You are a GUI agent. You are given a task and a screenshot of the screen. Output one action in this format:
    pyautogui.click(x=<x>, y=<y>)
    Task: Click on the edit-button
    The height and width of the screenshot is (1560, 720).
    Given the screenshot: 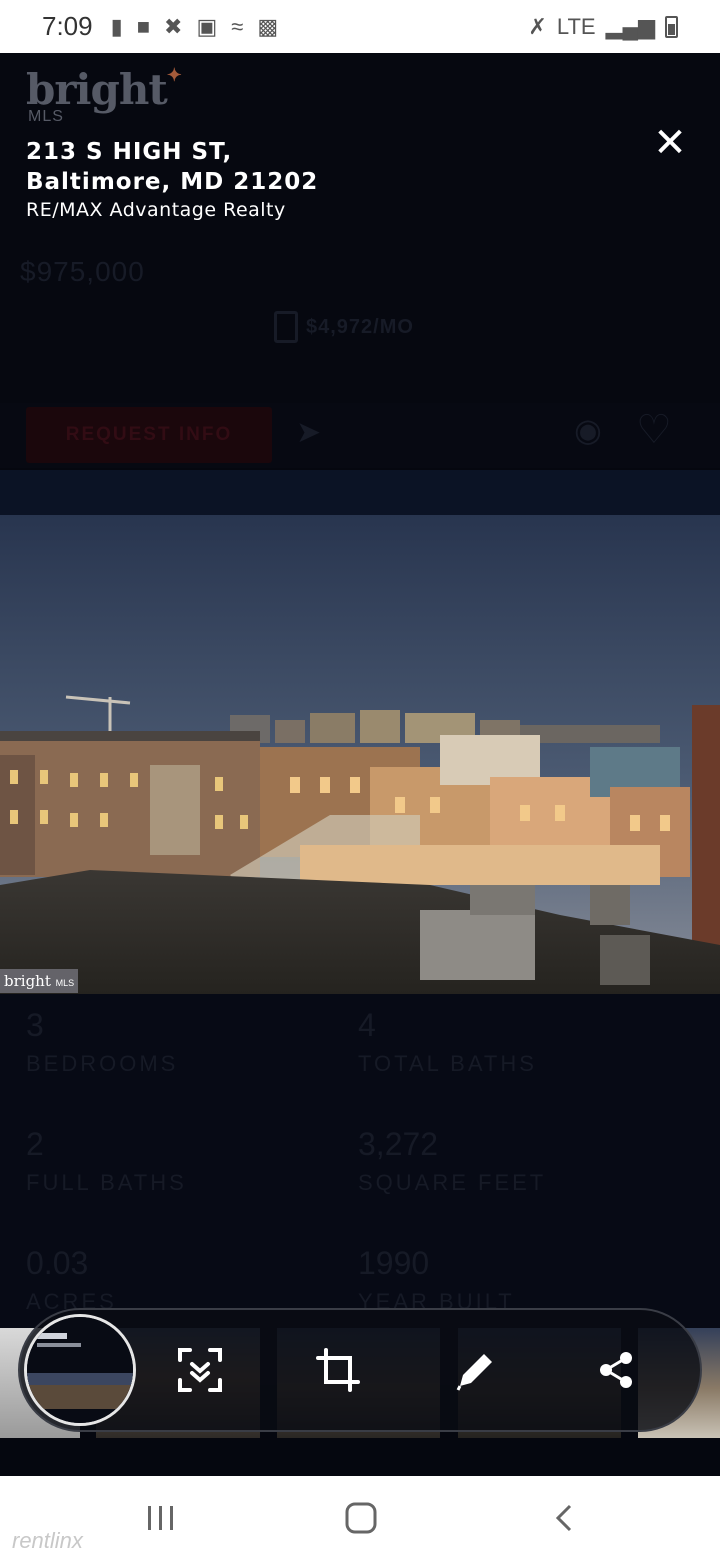 What is the action you would take?
    pyautogui.click(x=476, y=1370)
    